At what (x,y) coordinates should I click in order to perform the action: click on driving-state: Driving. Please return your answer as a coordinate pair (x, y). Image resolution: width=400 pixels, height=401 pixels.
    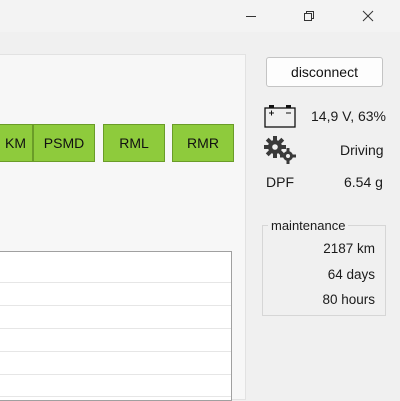
    Looking at the image, I should click on (362, 150).